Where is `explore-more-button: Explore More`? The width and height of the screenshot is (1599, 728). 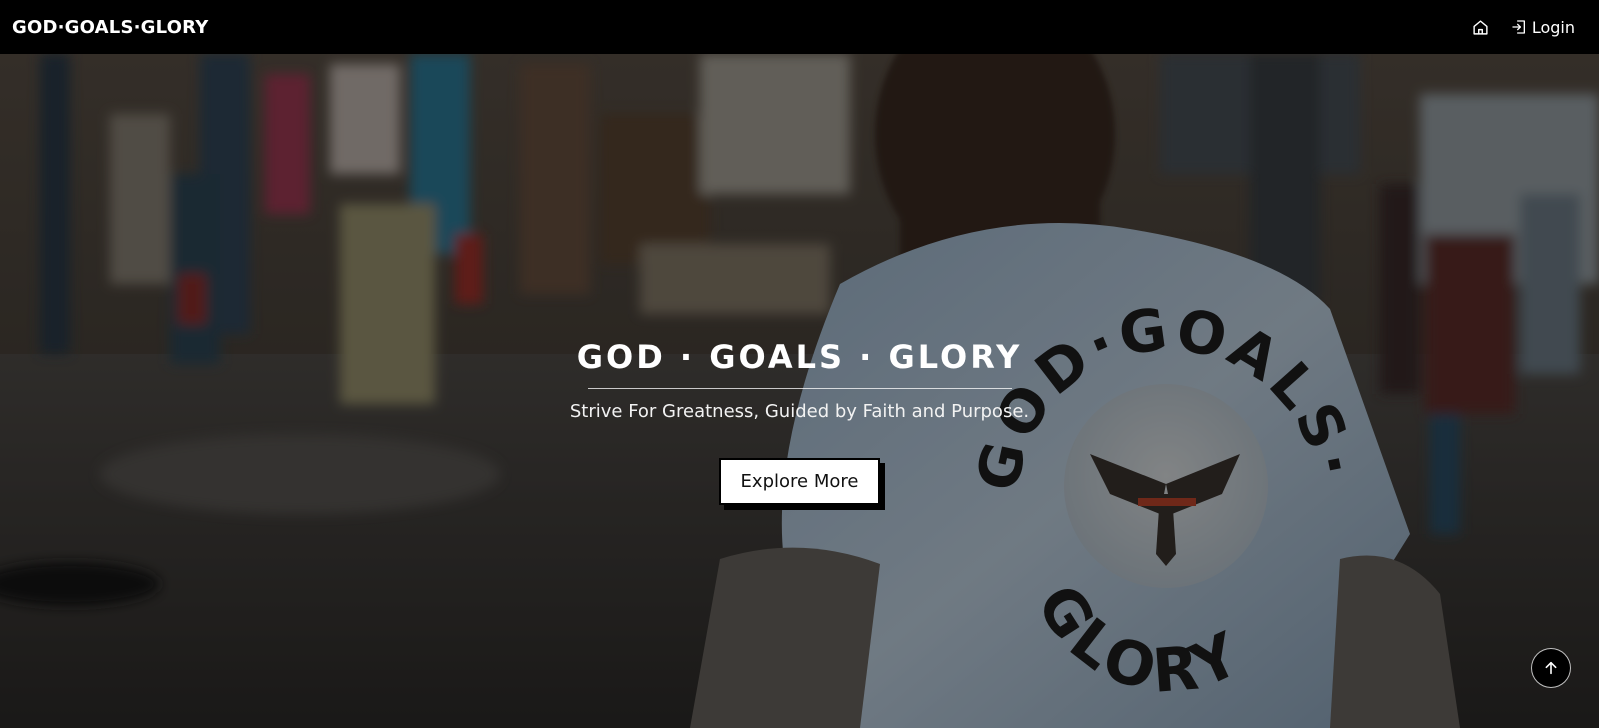 explore-more-button: Explore More is located at coordinates (799, 481).